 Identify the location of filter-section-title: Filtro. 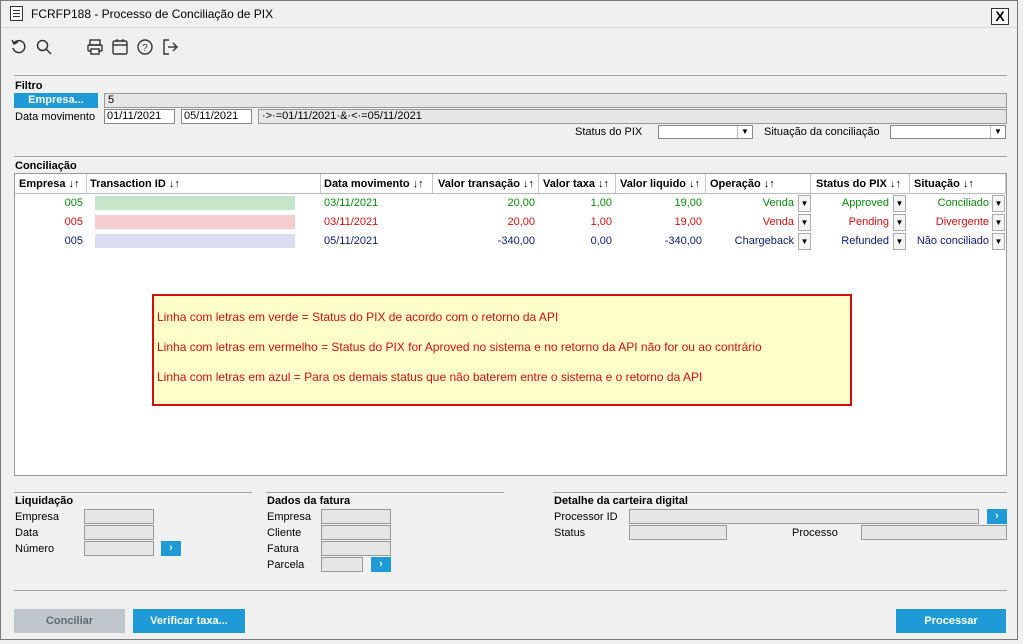
(29, 86).